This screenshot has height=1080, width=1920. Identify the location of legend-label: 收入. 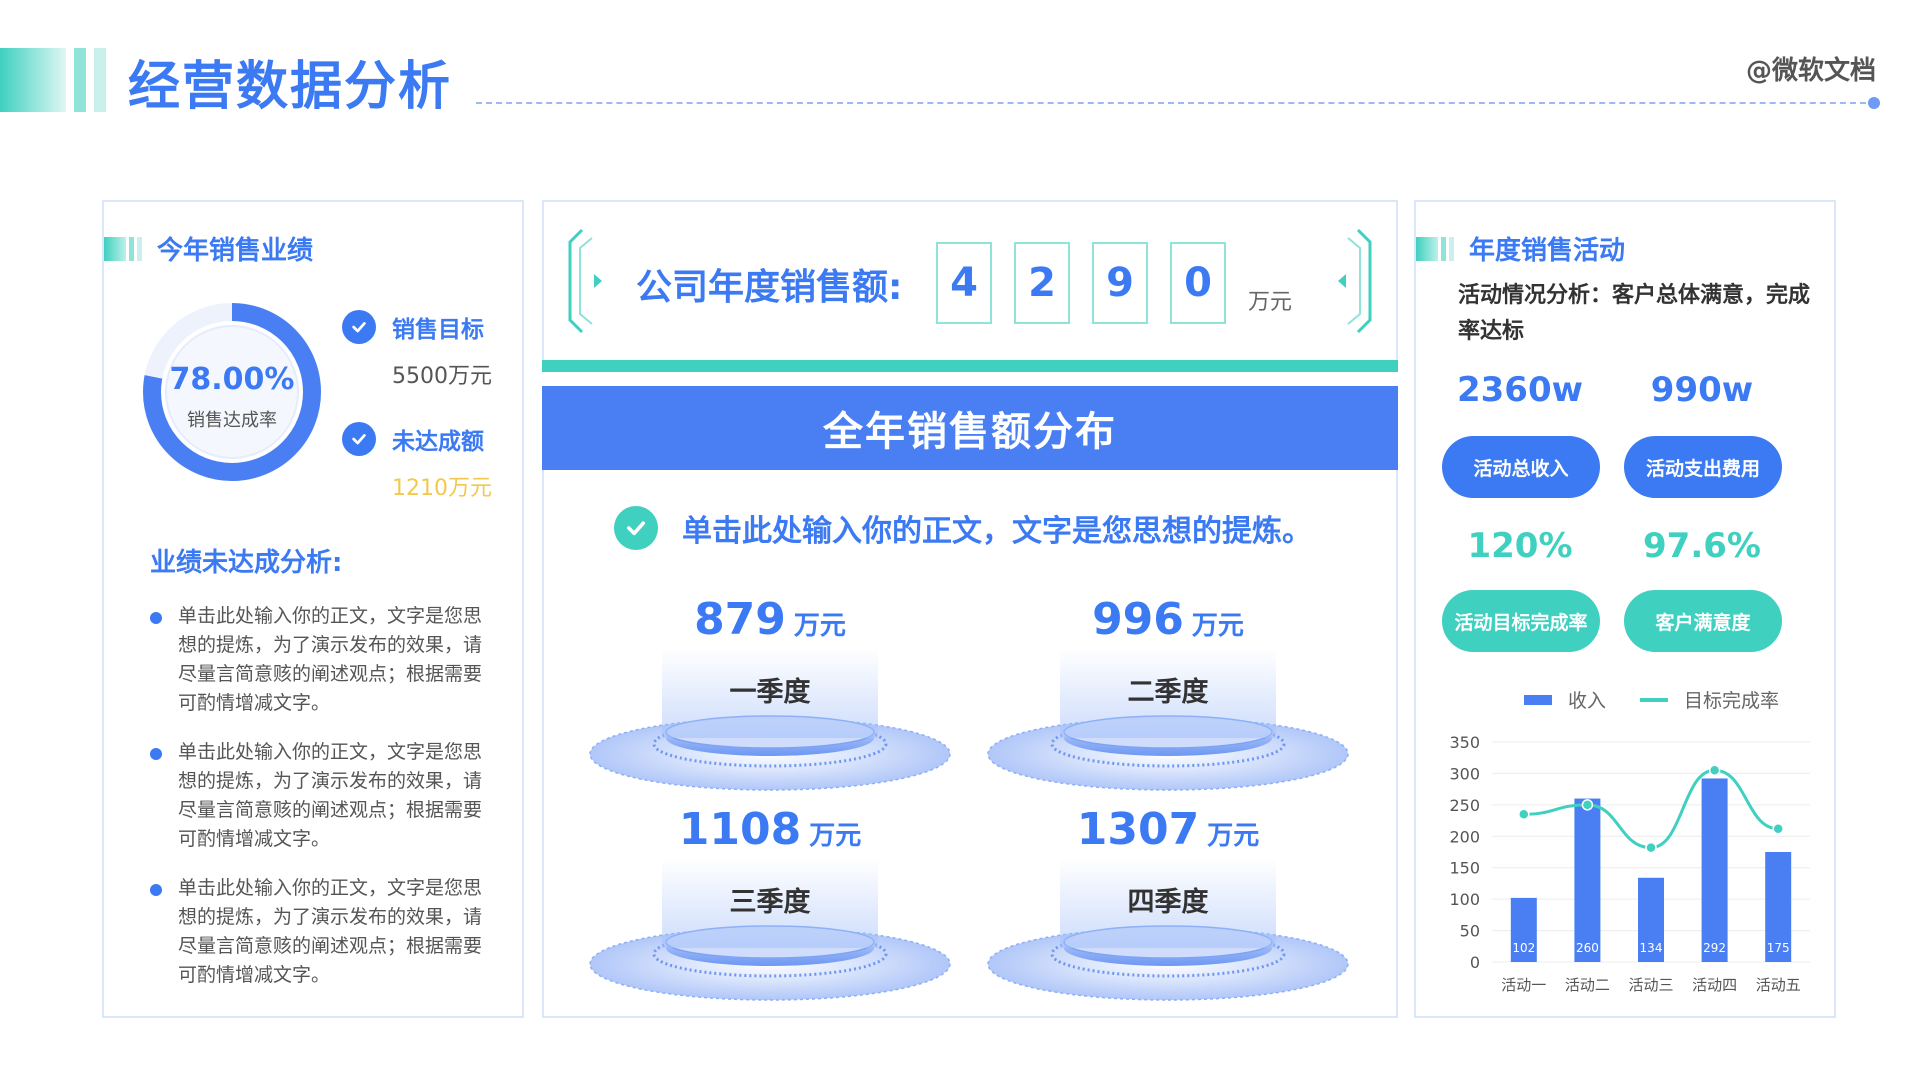
(1587, 701).